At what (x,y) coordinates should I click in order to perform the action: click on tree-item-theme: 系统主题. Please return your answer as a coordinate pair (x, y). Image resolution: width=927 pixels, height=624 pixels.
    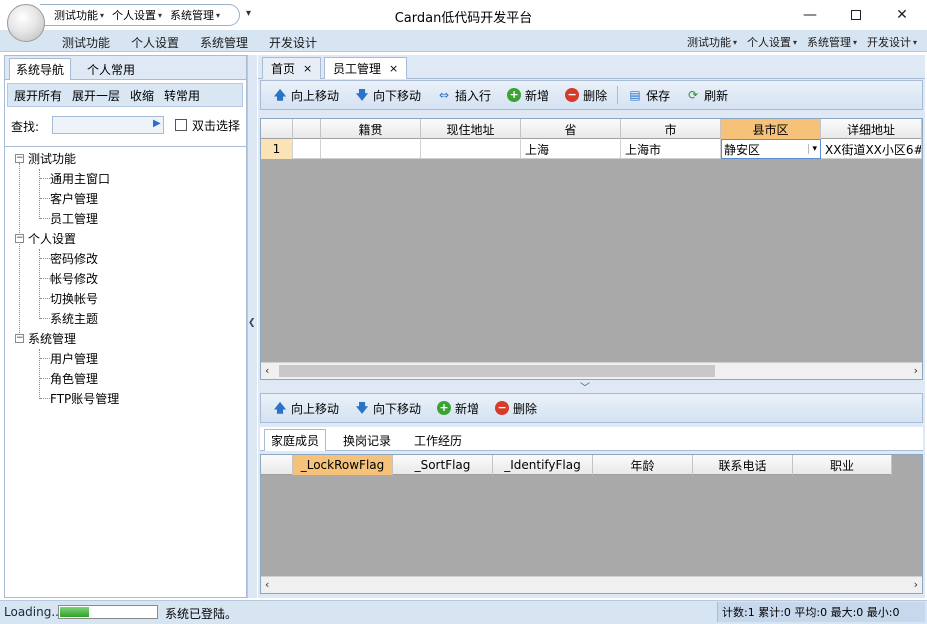
    Looking at the image, I should click on (74, 318).